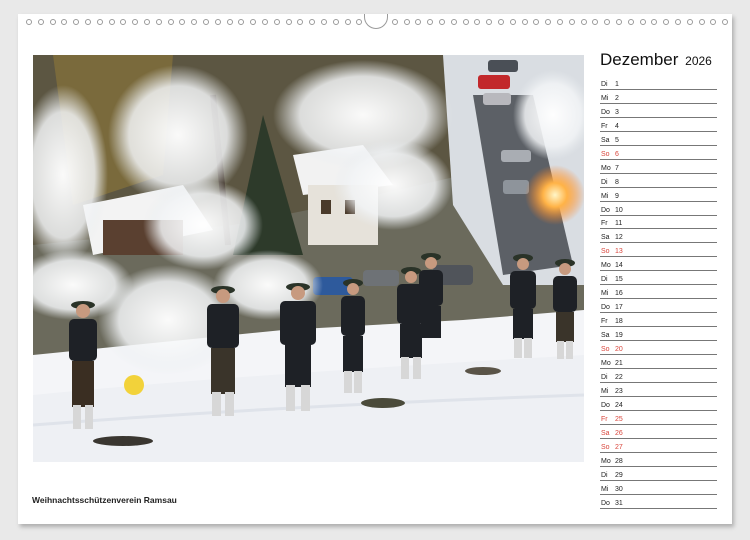  Describe the element at coordinates (617, 98) in the screenshot. I see `day-number: 2` at that location.